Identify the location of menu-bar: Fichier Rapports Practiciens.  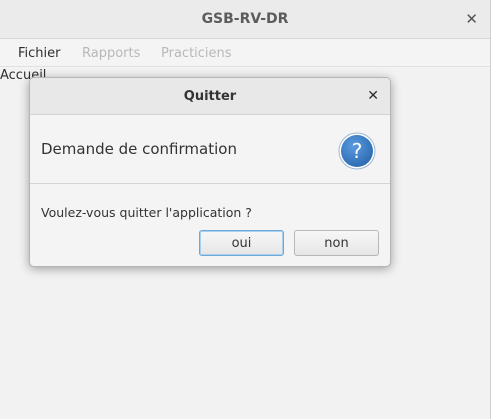
(245, 53).